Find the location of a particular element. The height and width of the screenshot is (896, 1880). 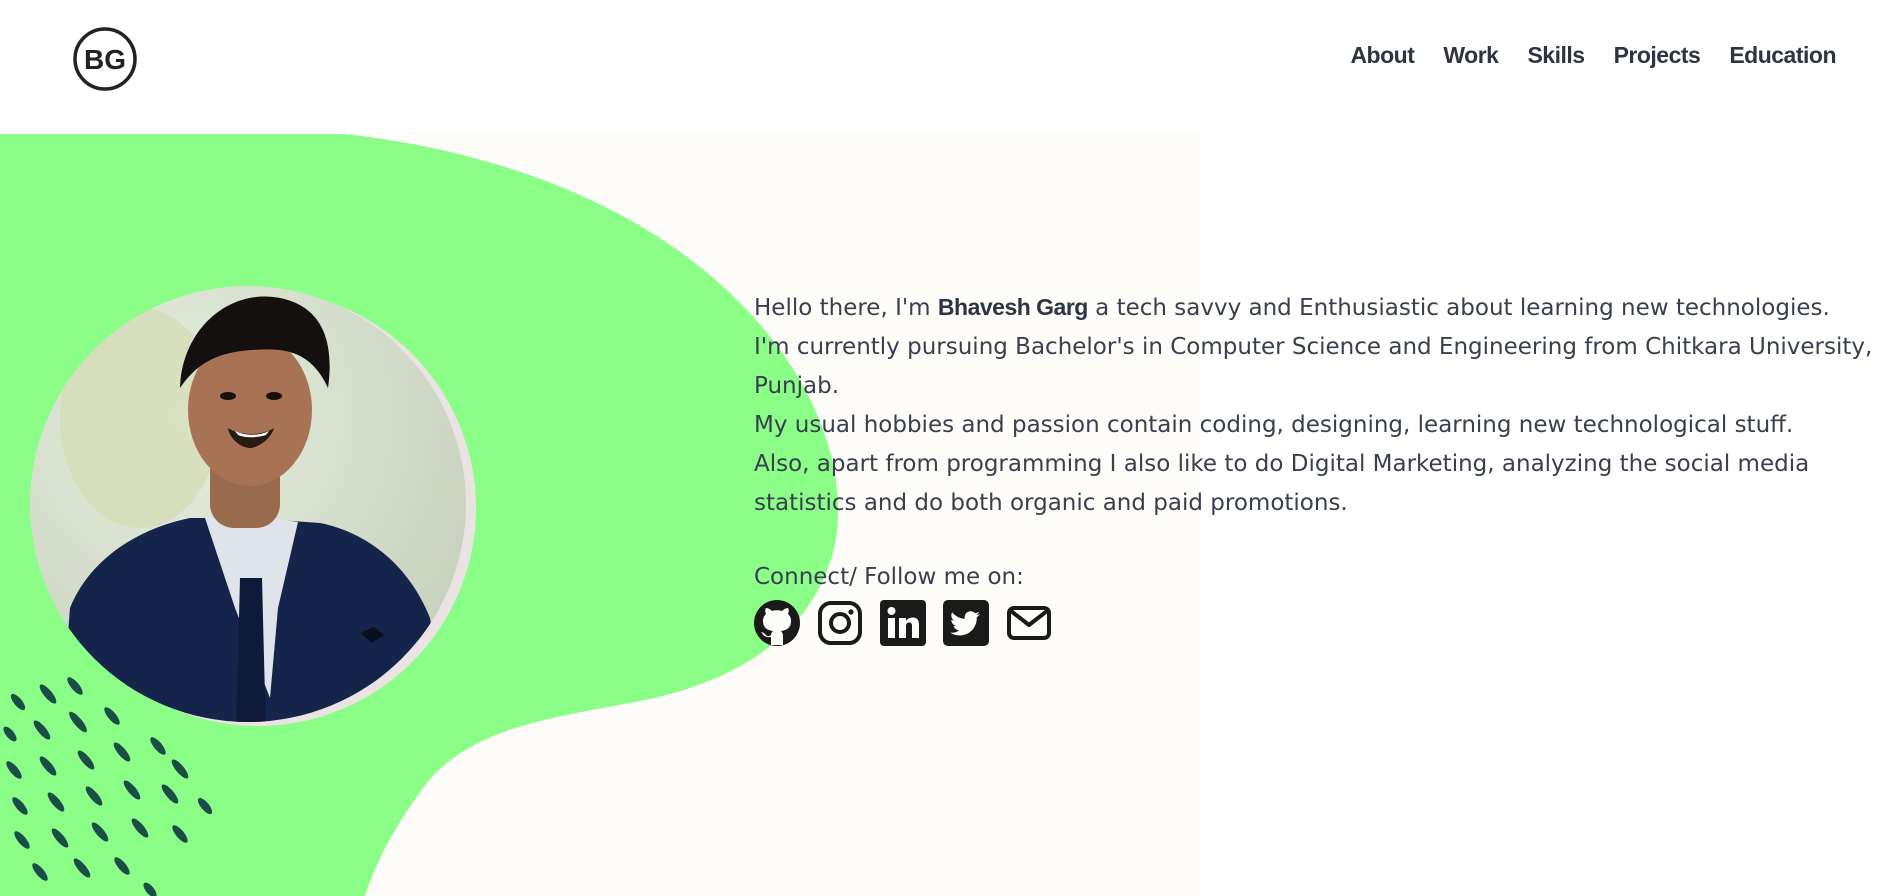

bio-greeting: Hello there, I'm is located at coordinates (846, 308).